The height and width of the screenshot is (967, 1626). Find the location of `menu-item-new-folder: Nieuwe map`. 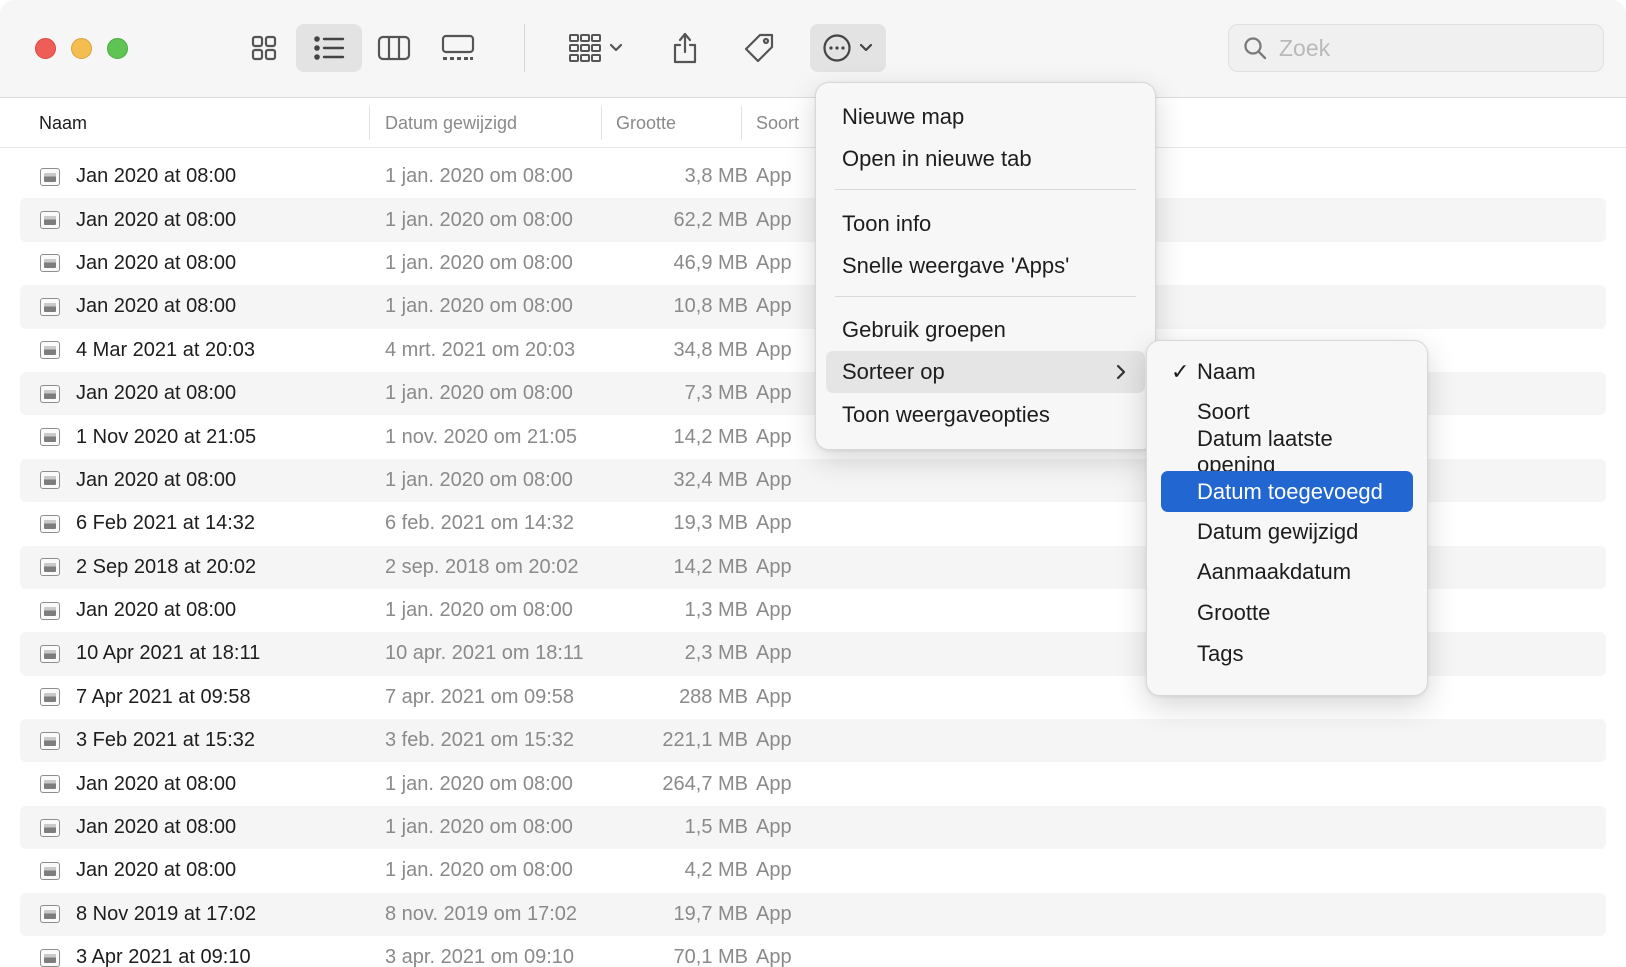

menu-item-new-folder: Nieuwe map is located at coordinates (985, 117).